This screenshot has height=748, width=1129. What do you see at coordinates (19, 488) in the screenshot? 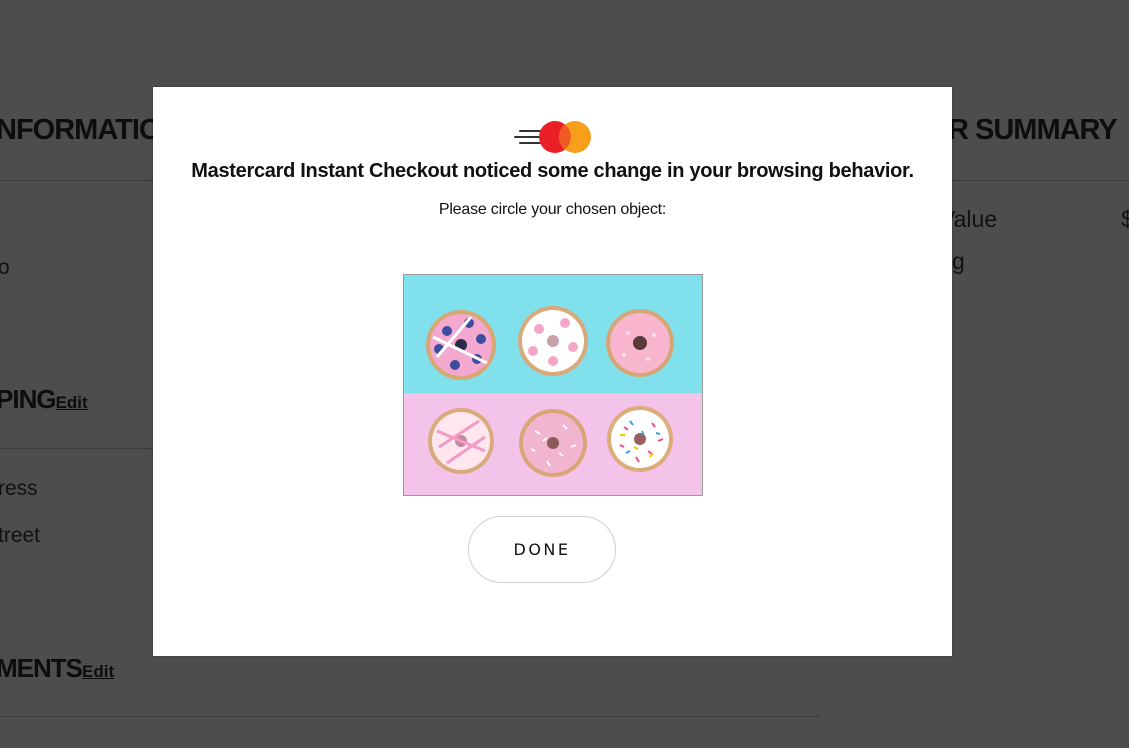
I see `address-label: ress` at bounding box center [19, 488].